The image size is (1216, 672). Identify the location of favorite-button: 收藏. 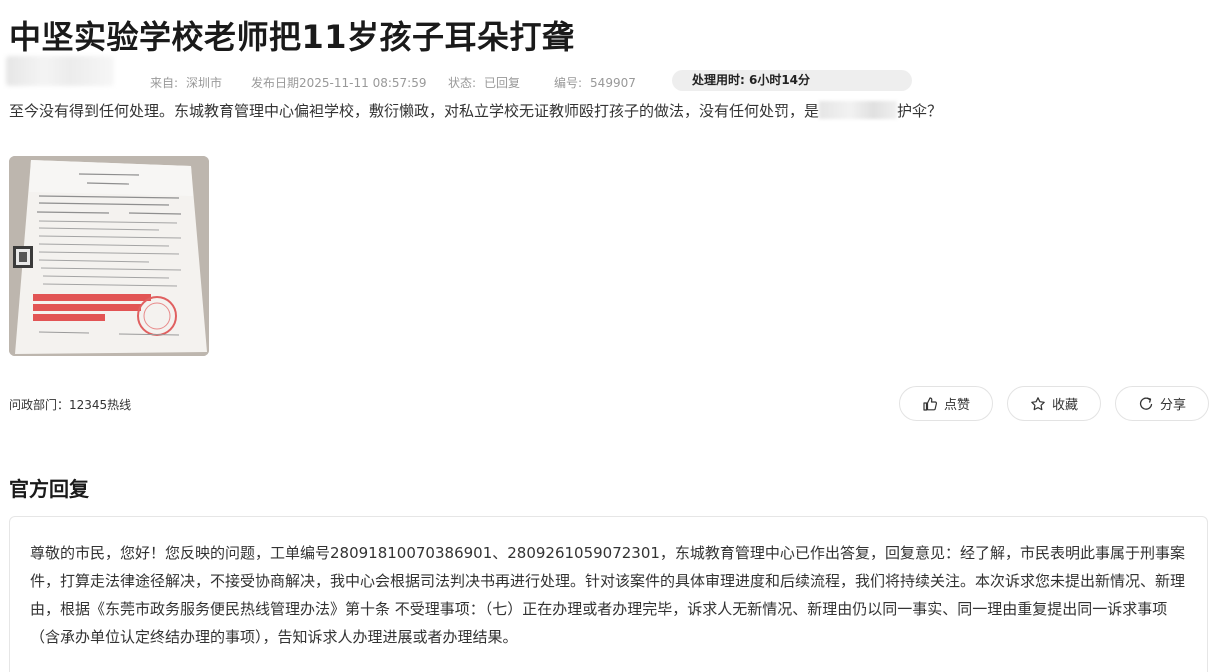
(1054, 403).